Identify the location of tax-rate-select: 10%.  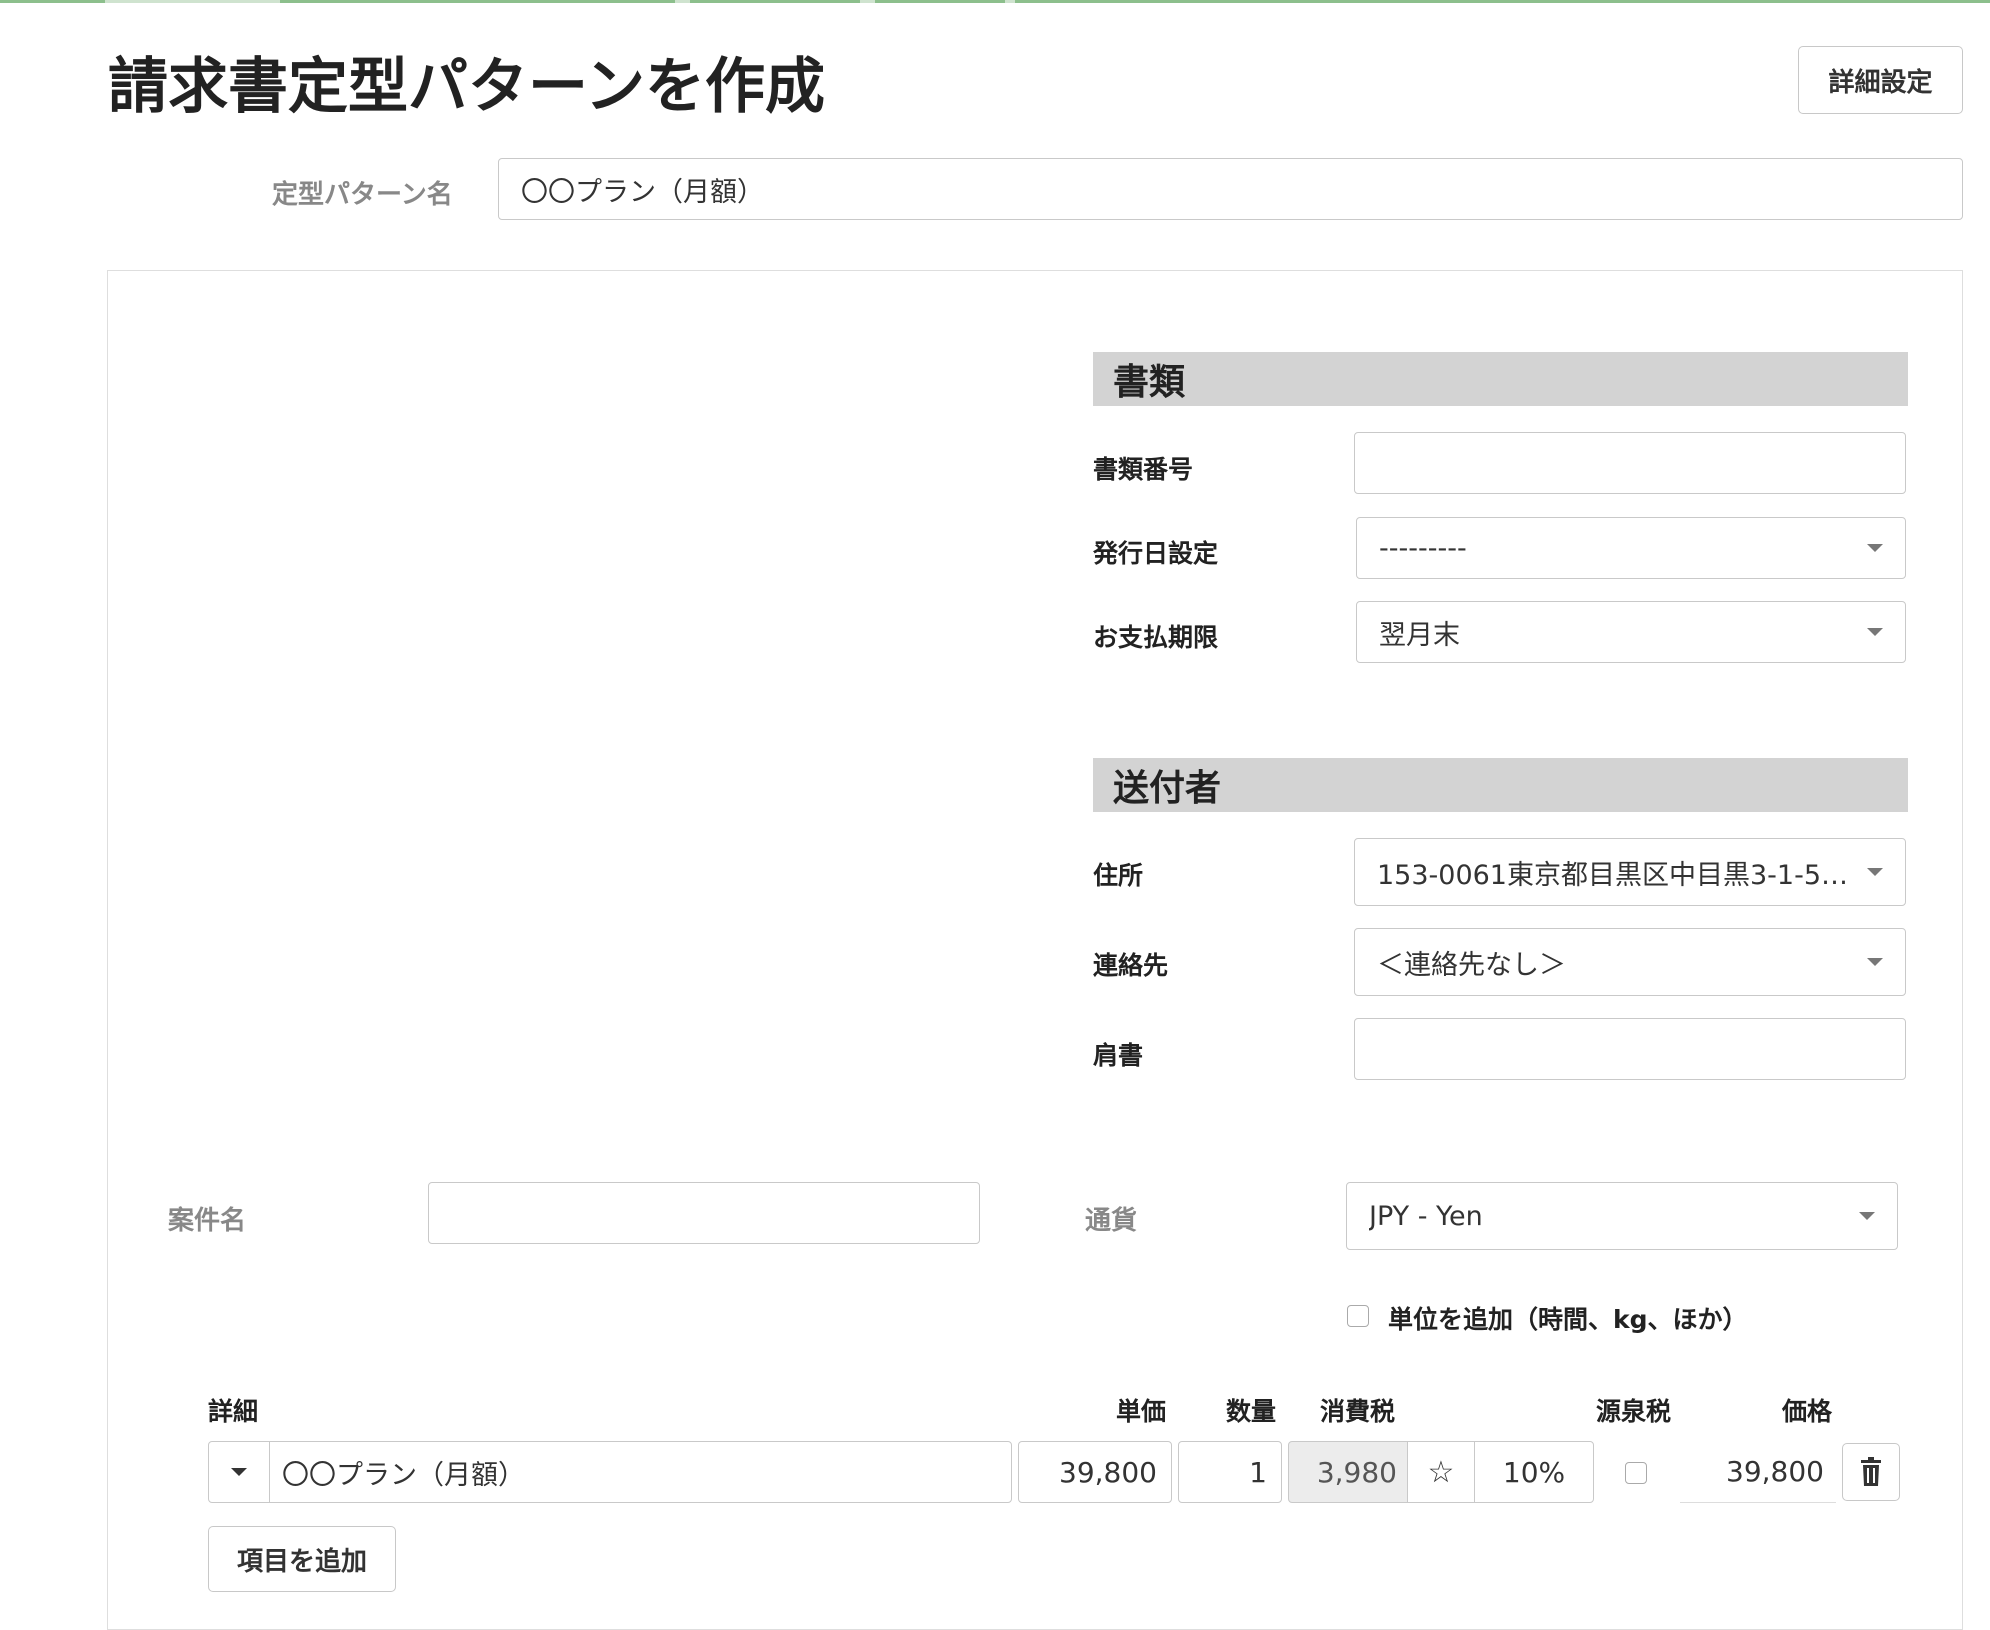
(1534, 1472).